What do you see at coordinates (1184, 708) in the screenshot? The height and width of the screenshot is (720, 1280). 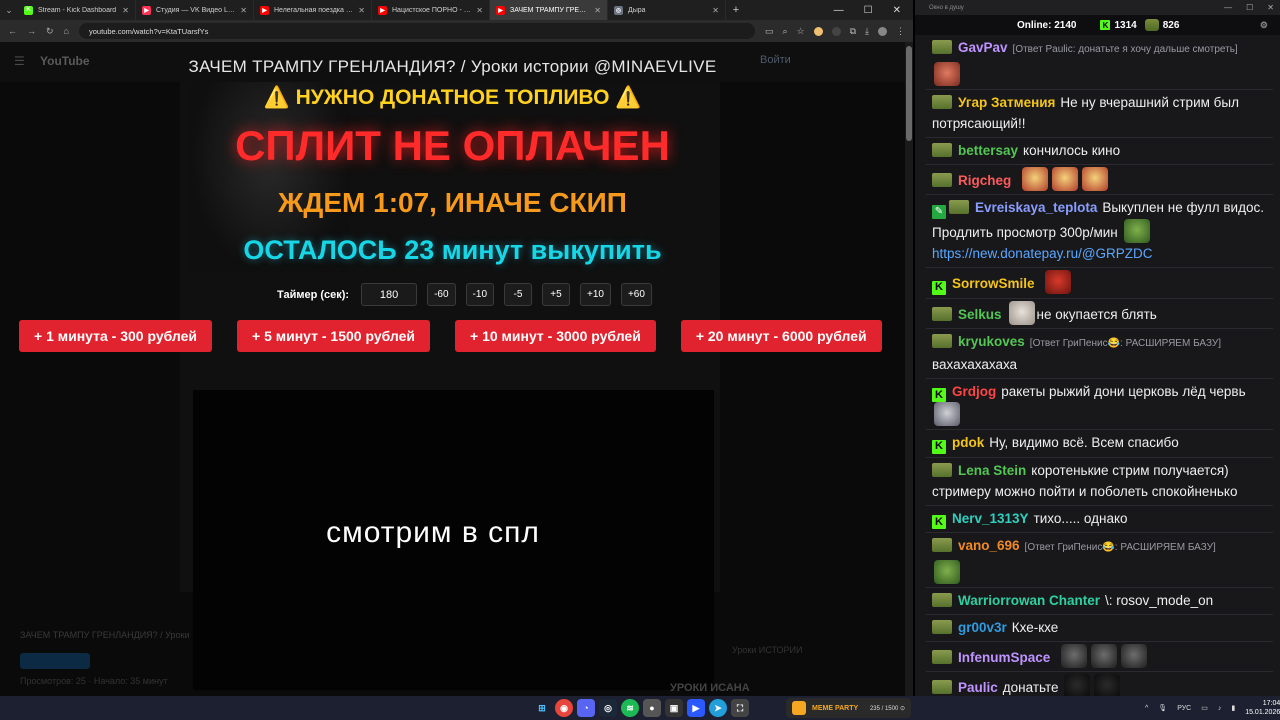 I see `language-indicator: РУС` at bounding box center [1184, 708].